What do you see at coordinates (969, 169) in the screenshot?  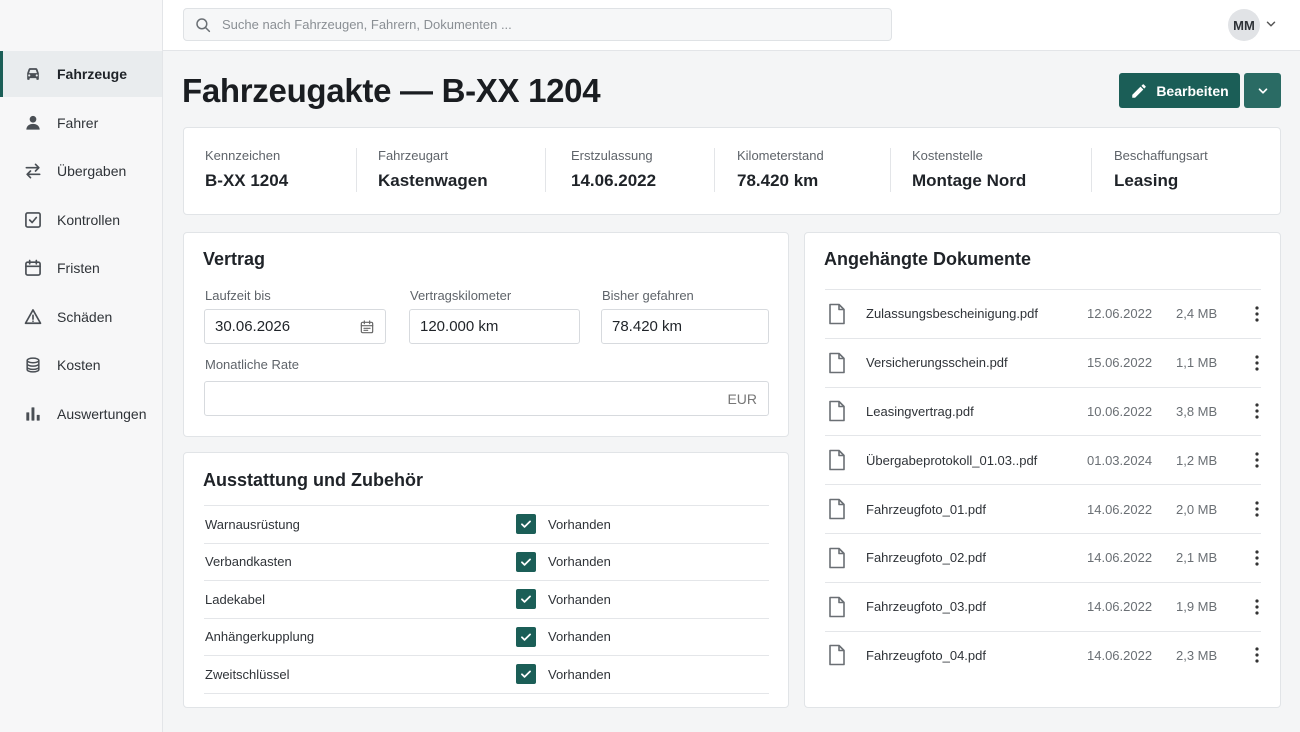 I see `summary-kostenstelle: Kostenstelle Montage Nord` at bounding box center [969, 169].